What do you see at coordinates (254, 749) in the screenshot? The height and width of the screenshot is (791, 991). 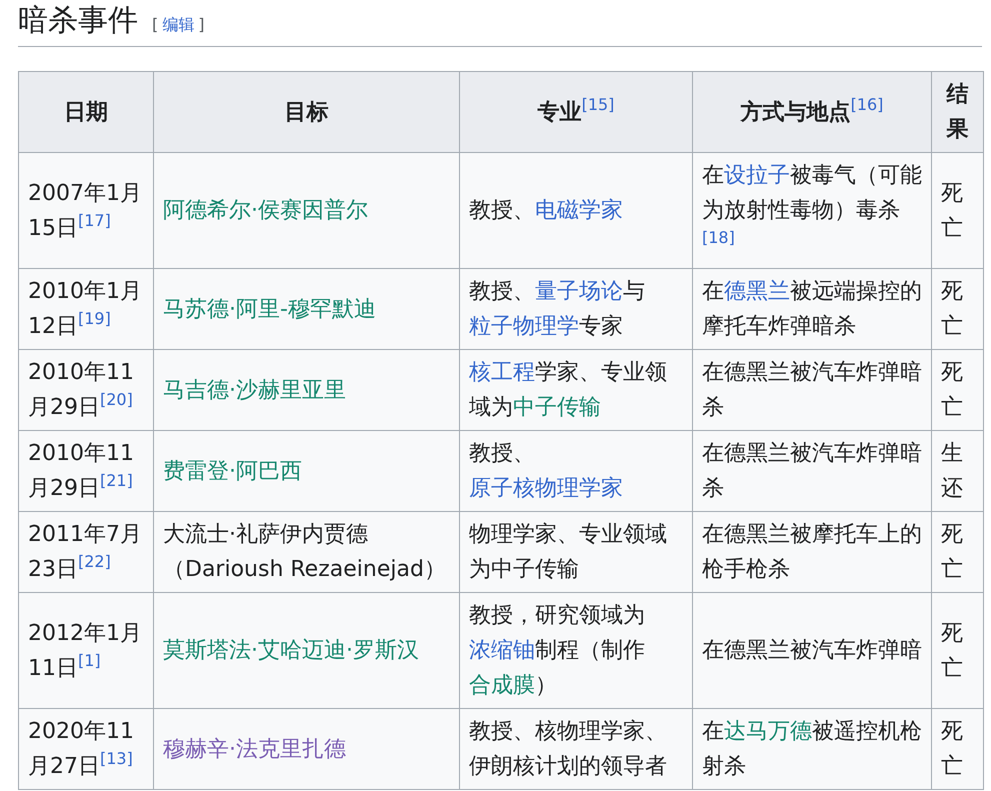 I see `link: 穆赫辛·法克里扎德` at bounding box center [254, 749].